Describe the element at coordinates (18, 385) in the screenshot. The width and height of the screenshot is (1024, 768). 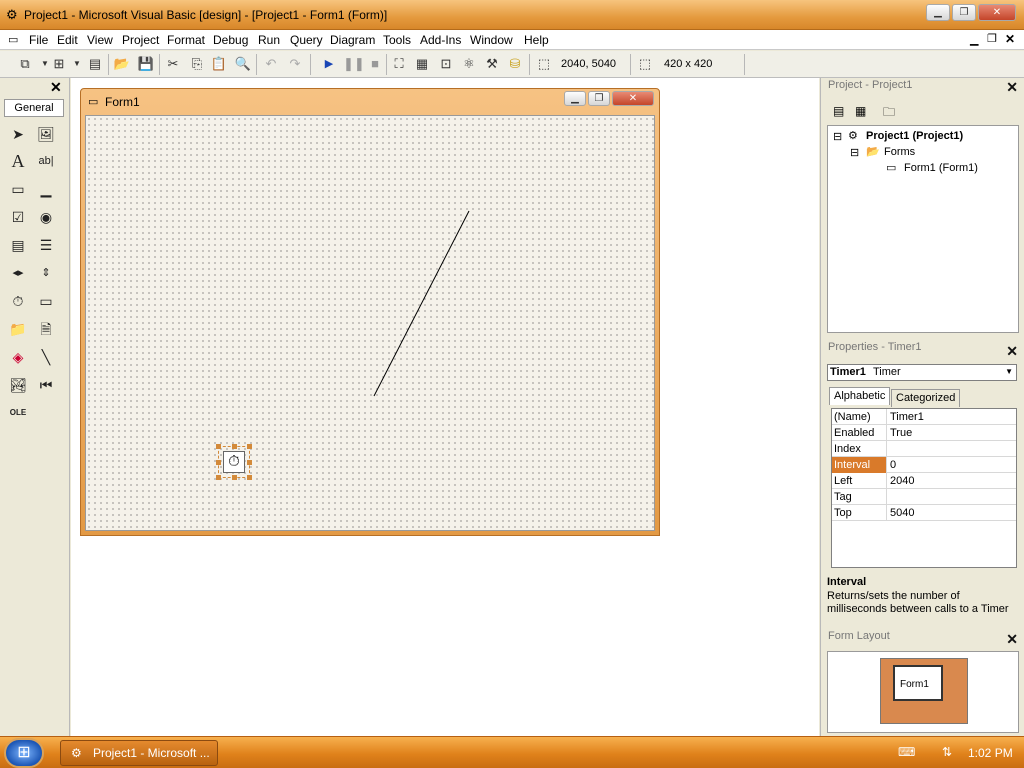
I see `image-tool-icon: 🏞` at that location.